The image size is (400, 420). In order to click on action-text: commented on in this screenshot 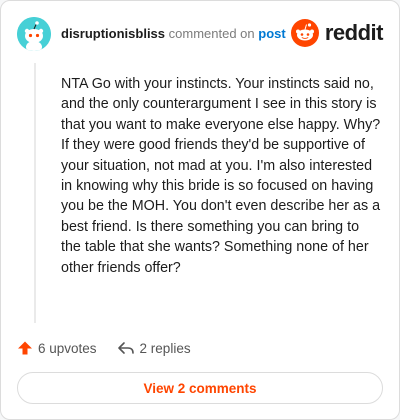, I will do `click(211, 33)`.